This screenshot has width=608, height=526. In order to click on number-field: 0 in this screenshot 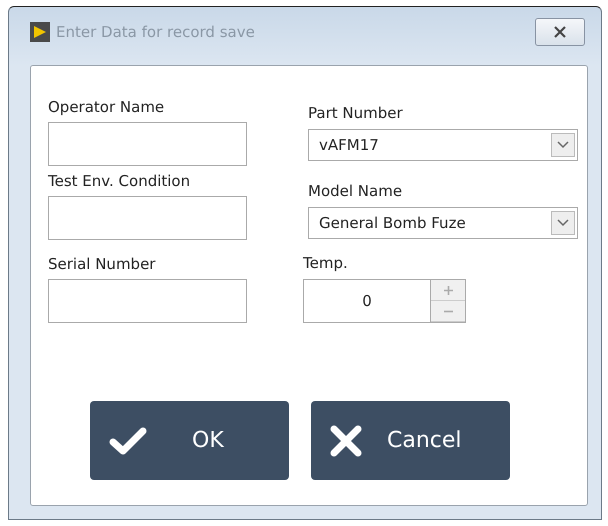, I will do `click(366, 301)`.